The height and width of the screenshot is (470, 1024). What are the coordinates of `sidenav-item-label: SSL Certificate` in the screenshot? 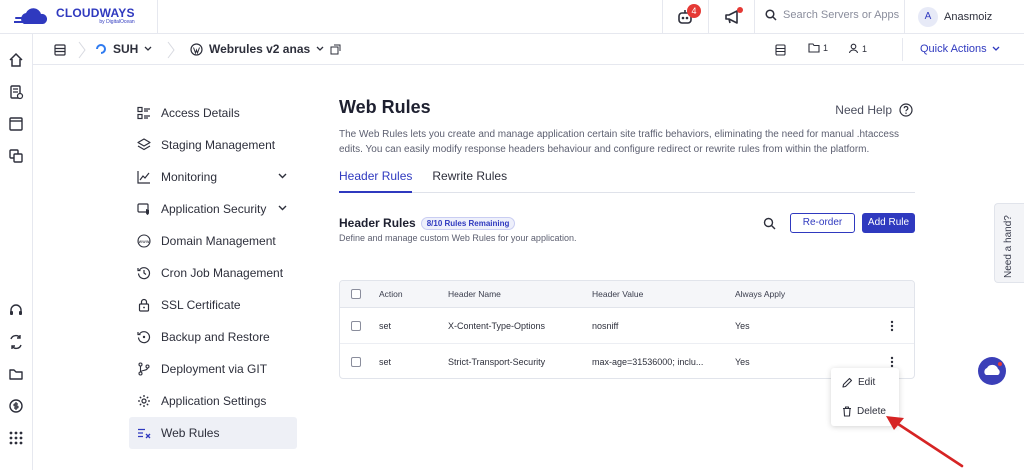 It's located at (201, 305).